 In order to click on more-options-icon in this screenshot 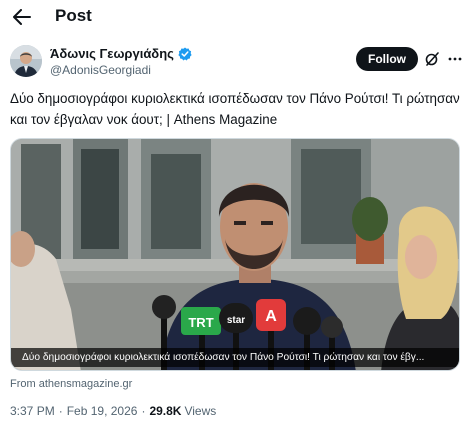, I will do `click(455, 59)`.